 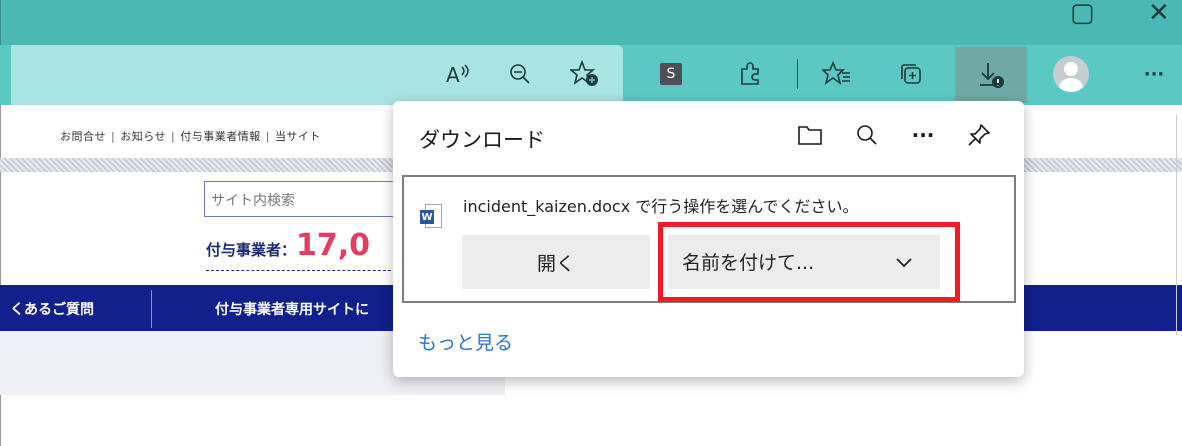 What do you see at coordinates (1176, 225) in the screenshot?
I see `scrollbar-edge` at bounding box center [1176, 225].